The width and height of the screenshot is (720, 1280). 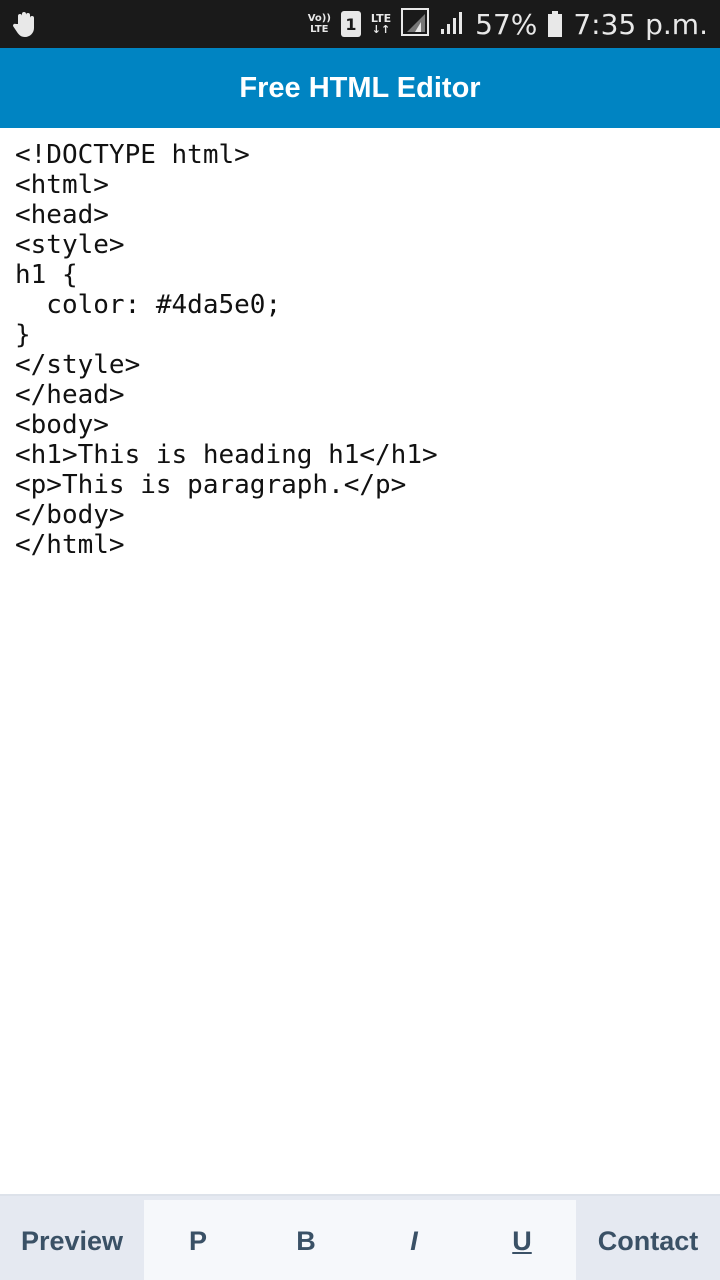 What do you see at coordinates (319, 29) in the screenshot?
I see `volte-bottom-label: LTE` at bounding box center [319, 29].